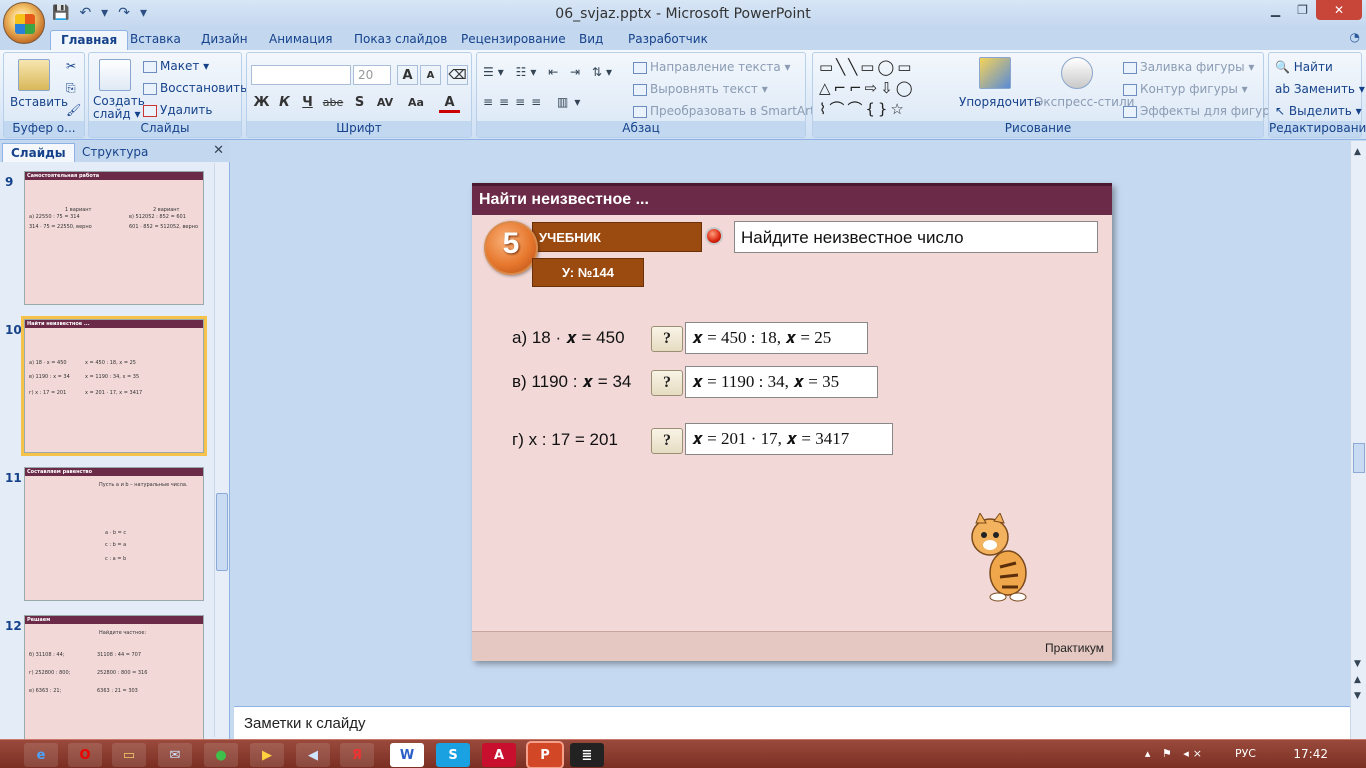 The height and width of the screenshot is (768, 1366). What do you see at coordinates (1357, 664) in the screenshot?
I see `scroll-down-icon: ▼` at bounding box center [1357, 664].